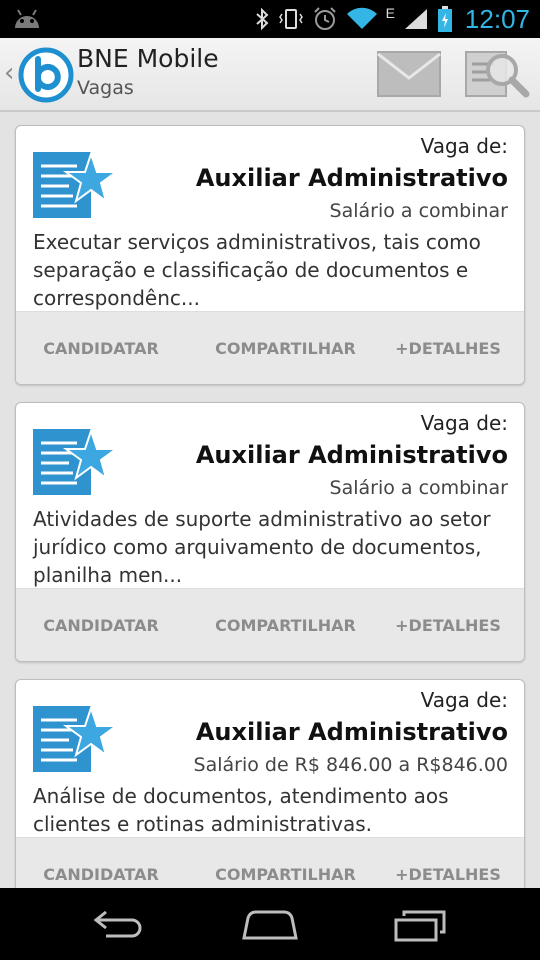 Image resolution: width=540 pixels, height=960 pixels. Describe the element at coordinates (422, 924) in the screenshot. I see `recent-apps-icon` at that location.